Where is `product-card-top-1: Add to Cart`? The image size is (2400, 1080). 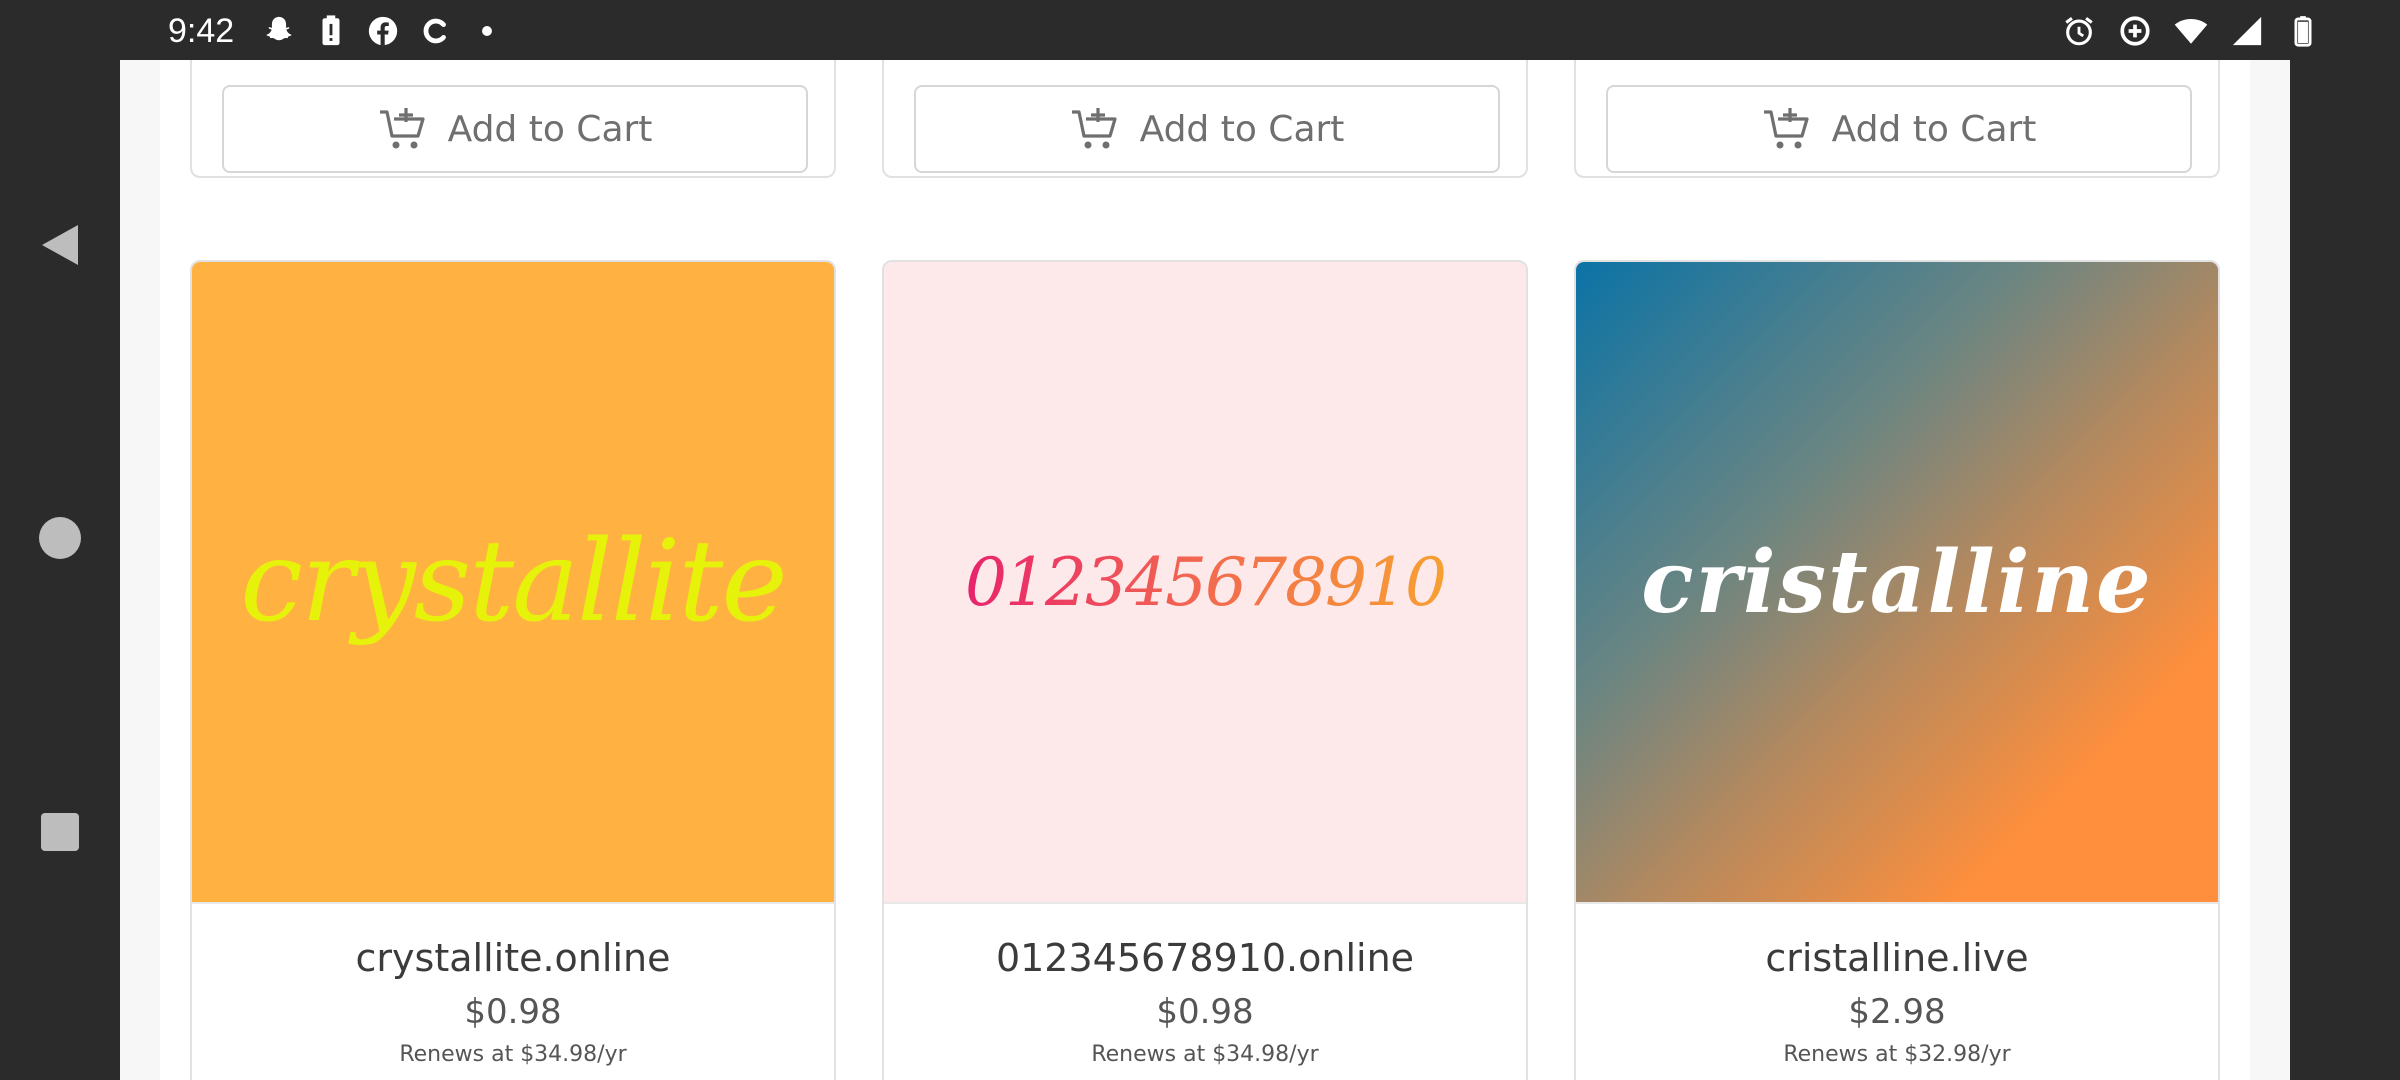
product-card-top-1: Add to Cart is located at coordinates (513, 119).